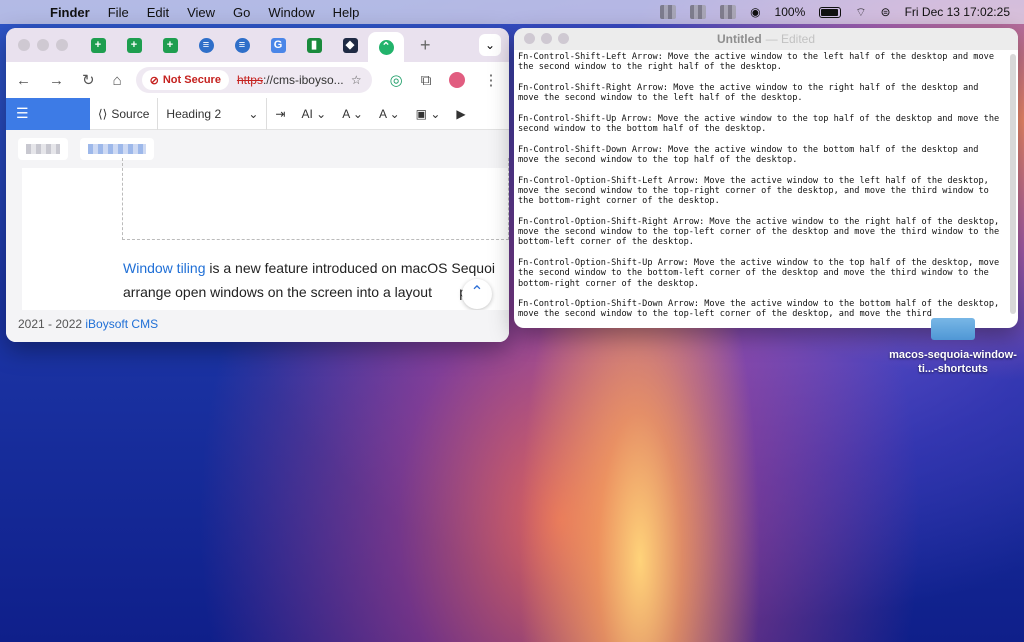  What do you see at coordinates (121, 324) in the screenshot?
I see `footer-brand-link: iBoysoft CMS` at bounding box center [121, 324].